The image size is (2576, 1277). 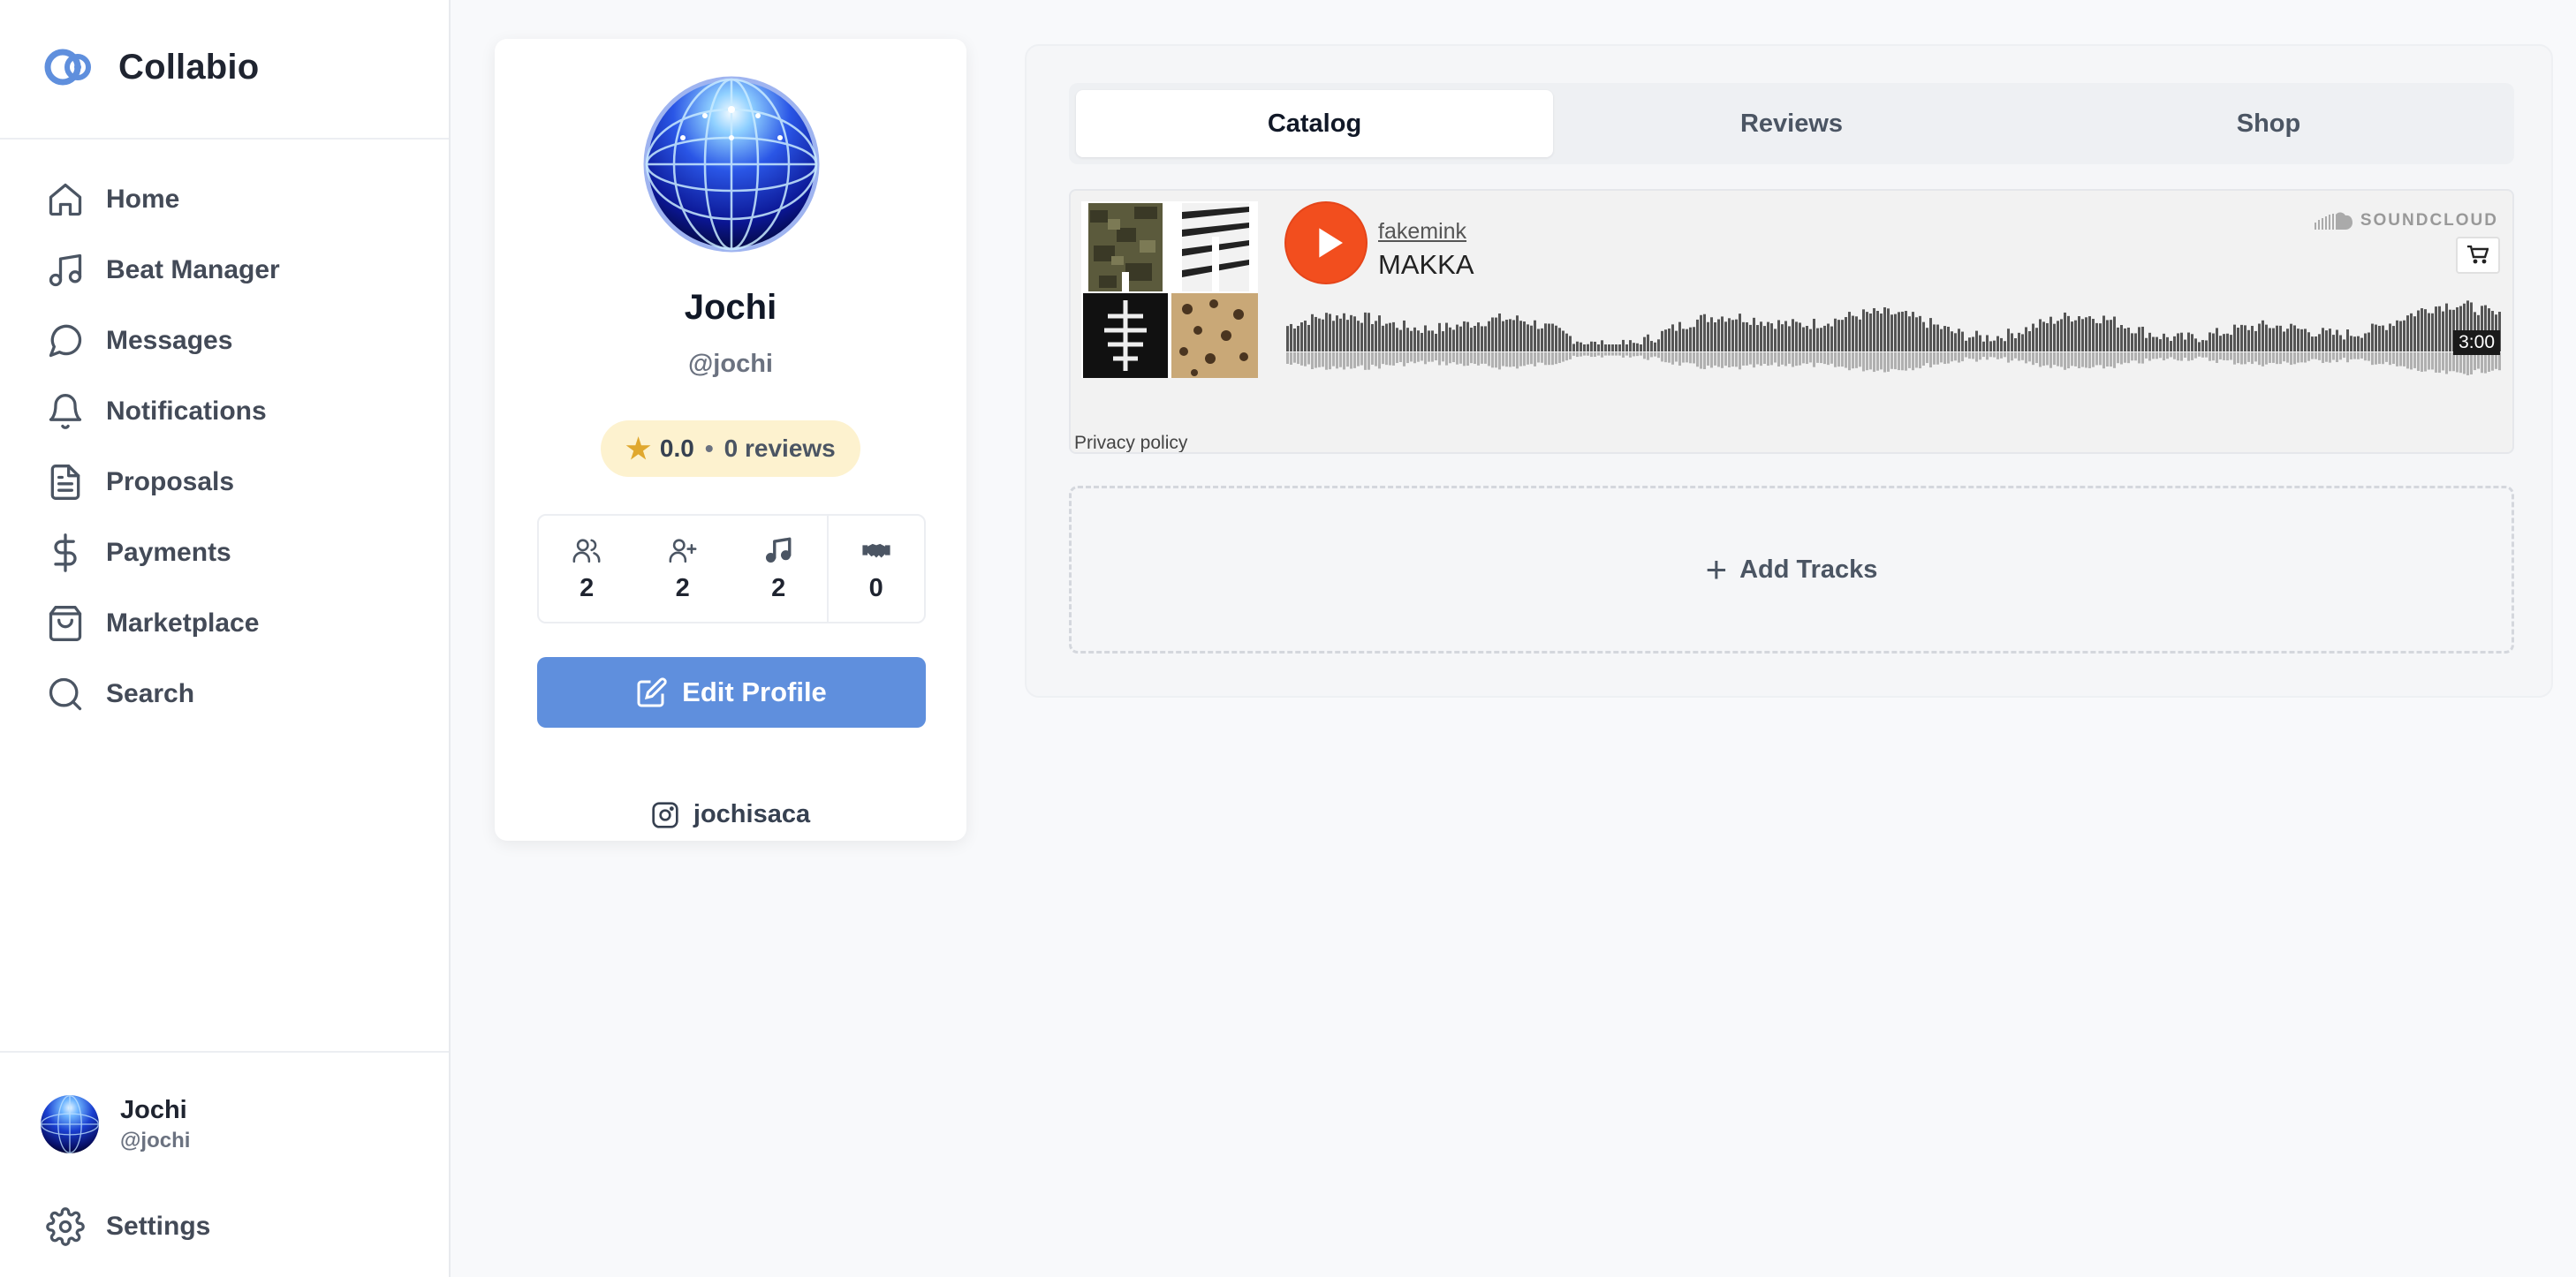 What do you see at coordinates (1326, 243) in the screenshot?
I see `play-button` at bounding box center [1326, 243].